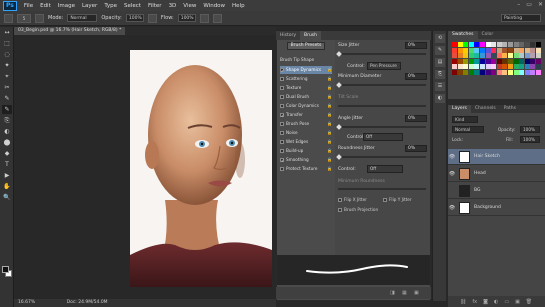 Image resolution: width=545 pixels, height=307 pixels. Describe the element at coordinates (238, 6) in the screenshot. I see `menu-help: Help` at that location.